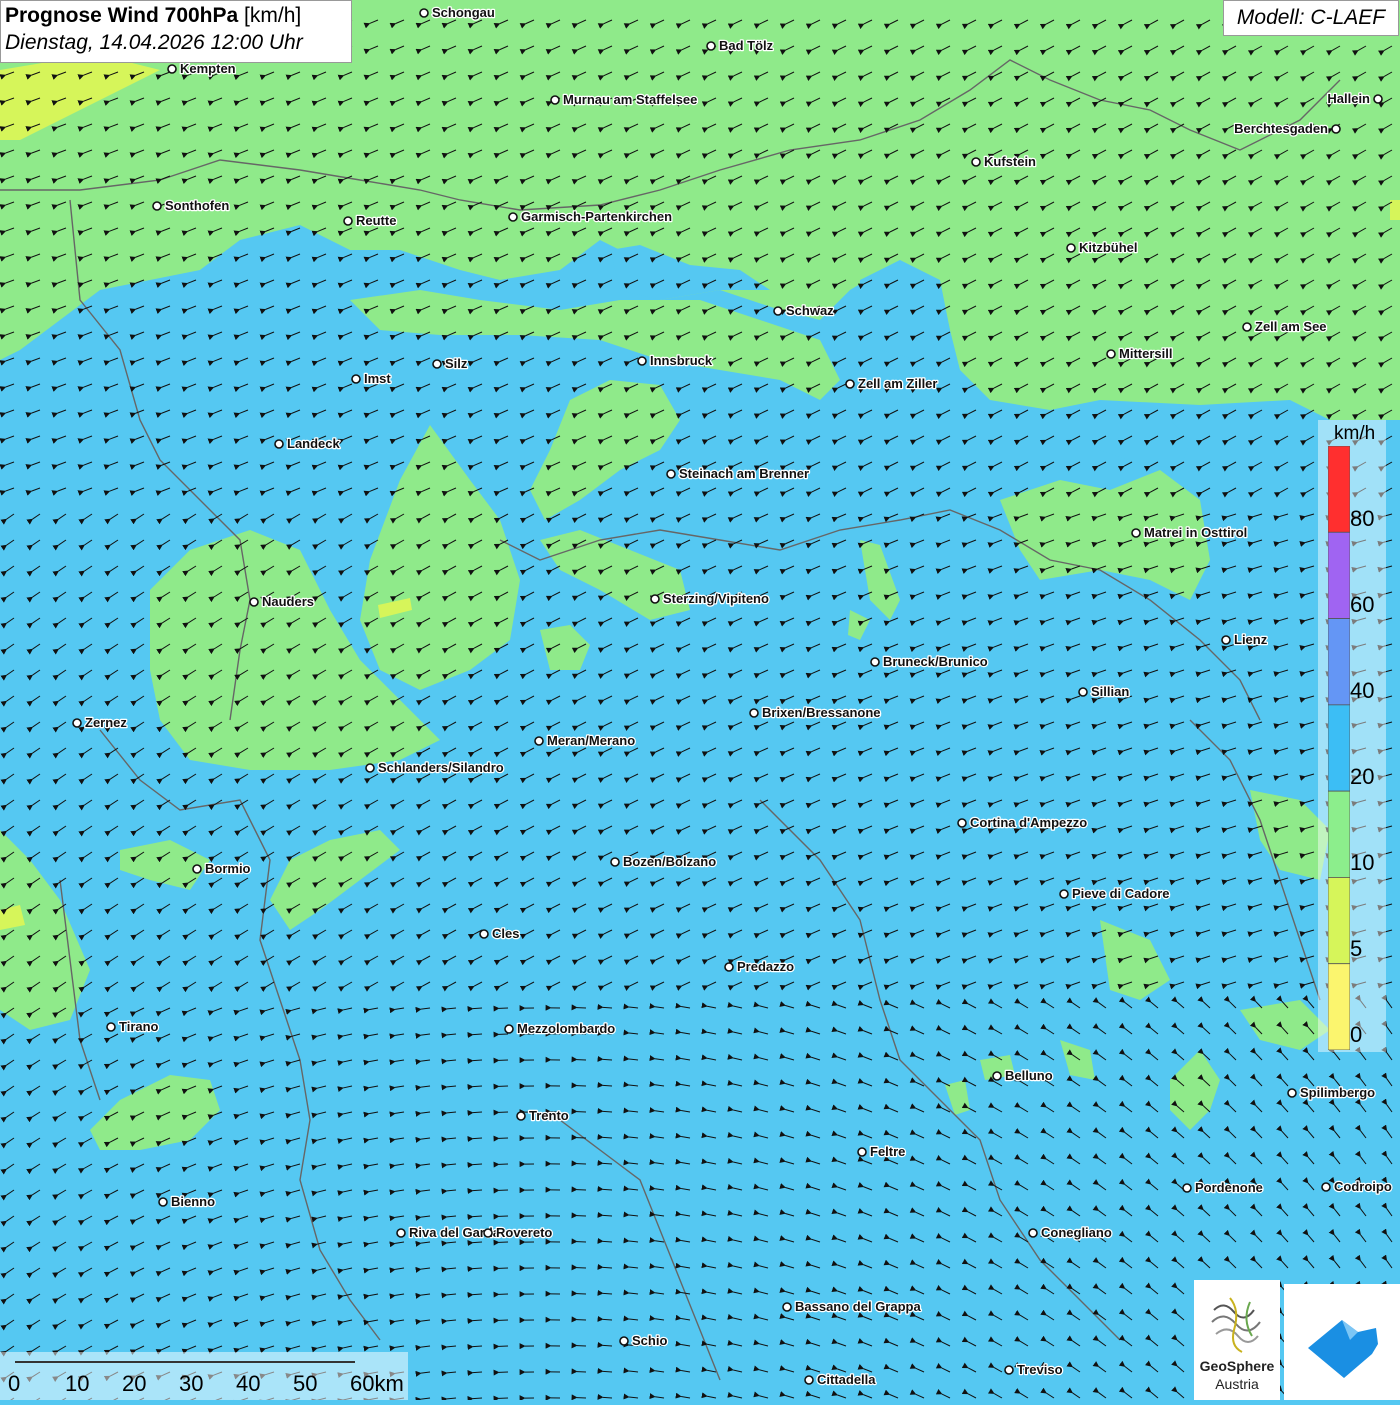  I want to click on city-label: Zernez, so click(106, 722).